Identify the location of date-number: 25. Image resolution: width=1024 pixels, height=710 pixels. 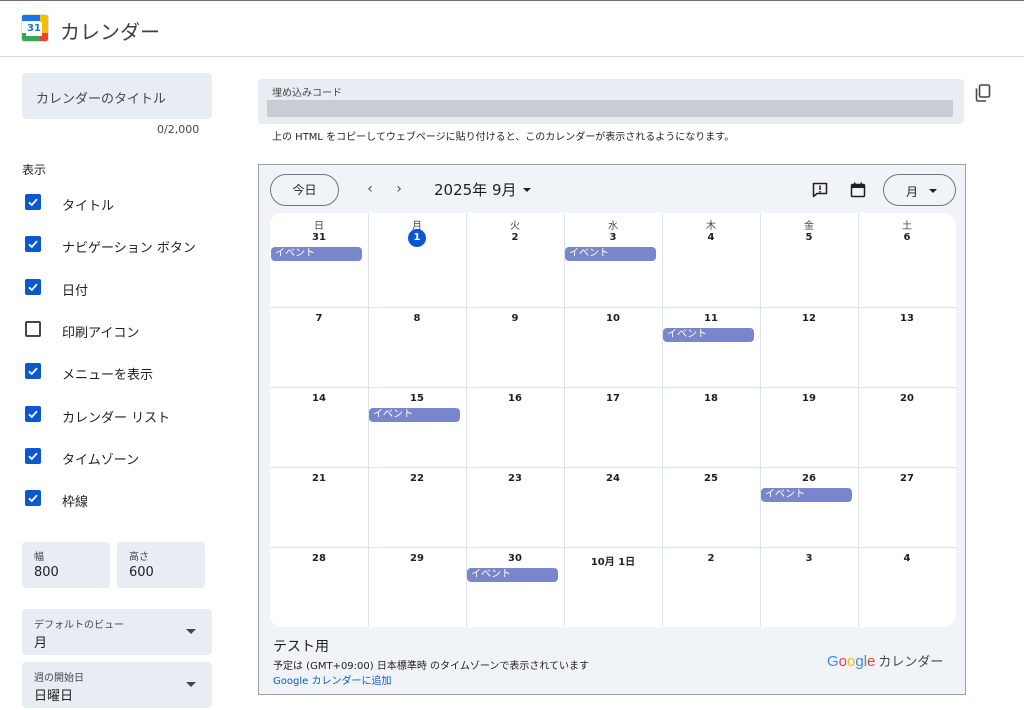
(711, 478).